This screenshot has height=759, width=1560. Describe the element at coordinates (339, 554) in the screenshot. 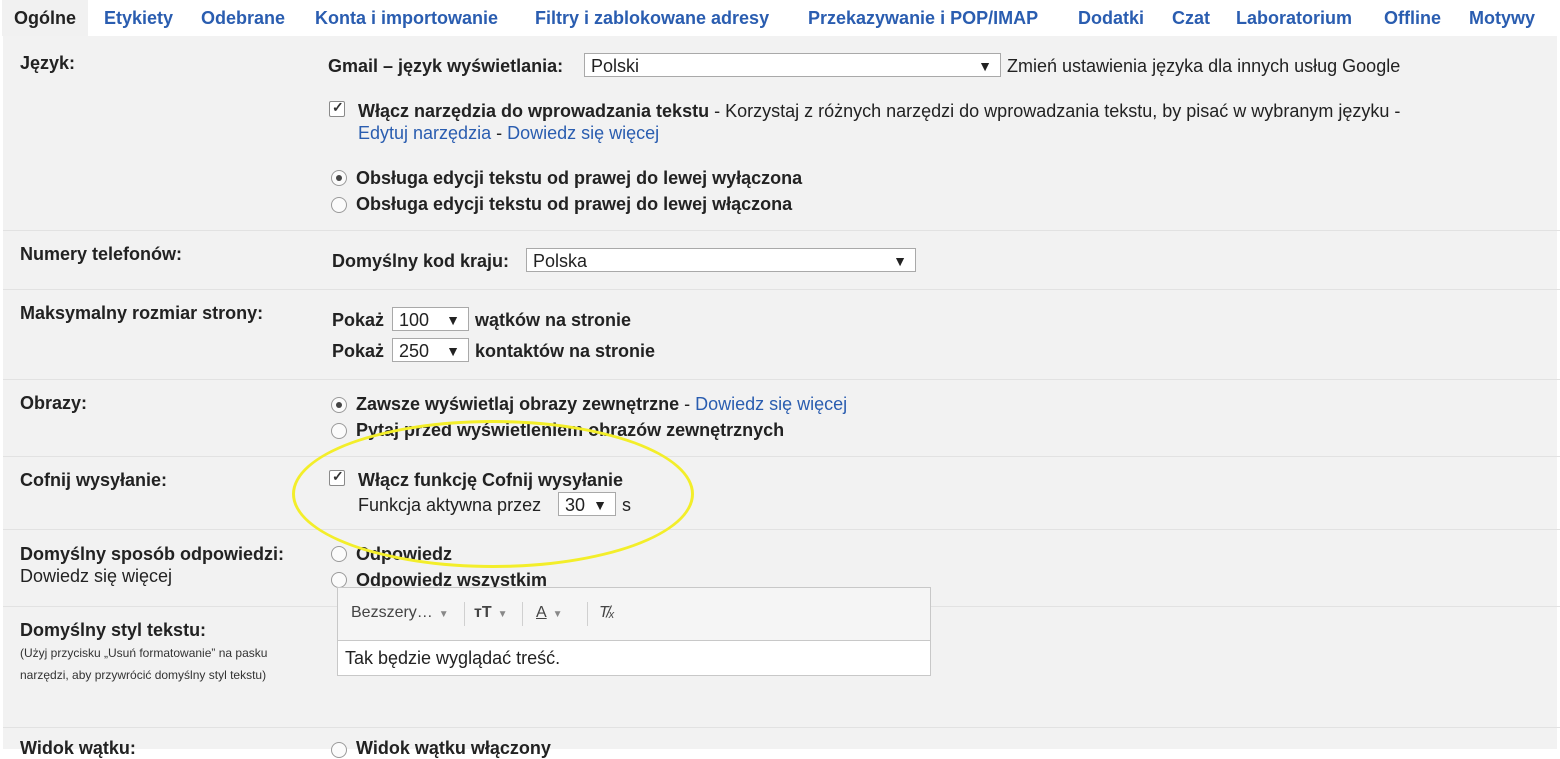

I see `reply-radio` at that location.